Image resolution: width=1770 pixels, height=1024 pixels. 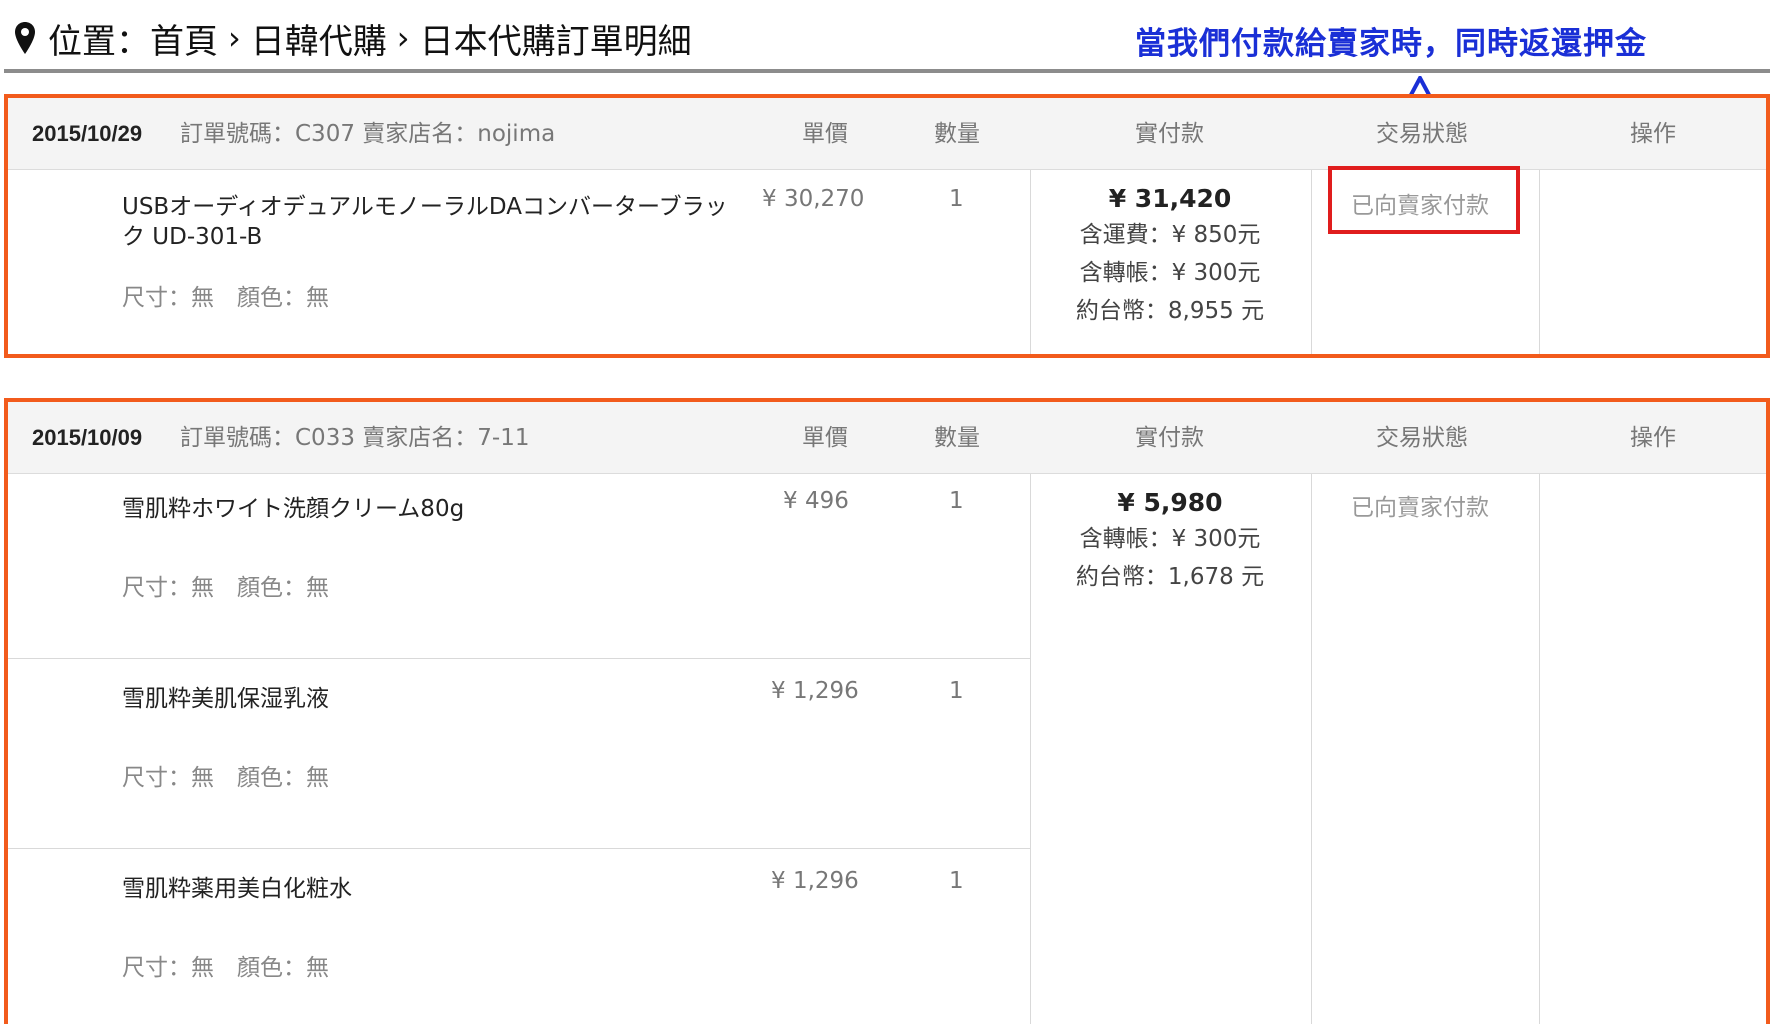 I want to click on payment-summary: ¥ 5,980 含轉帳：¥ 300元 約台幣：1,678 元, so click(x=1170, y=541).